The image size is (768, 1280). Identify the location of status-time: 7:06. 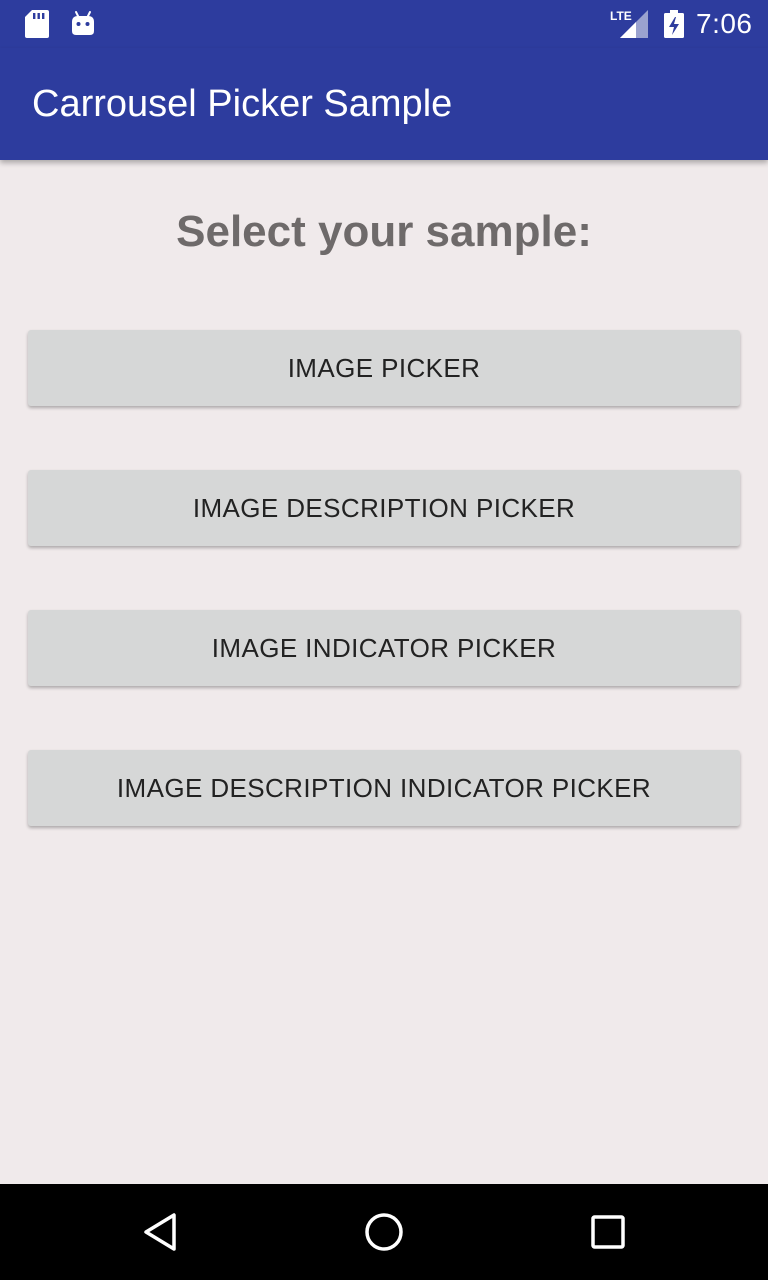
(724, 23).